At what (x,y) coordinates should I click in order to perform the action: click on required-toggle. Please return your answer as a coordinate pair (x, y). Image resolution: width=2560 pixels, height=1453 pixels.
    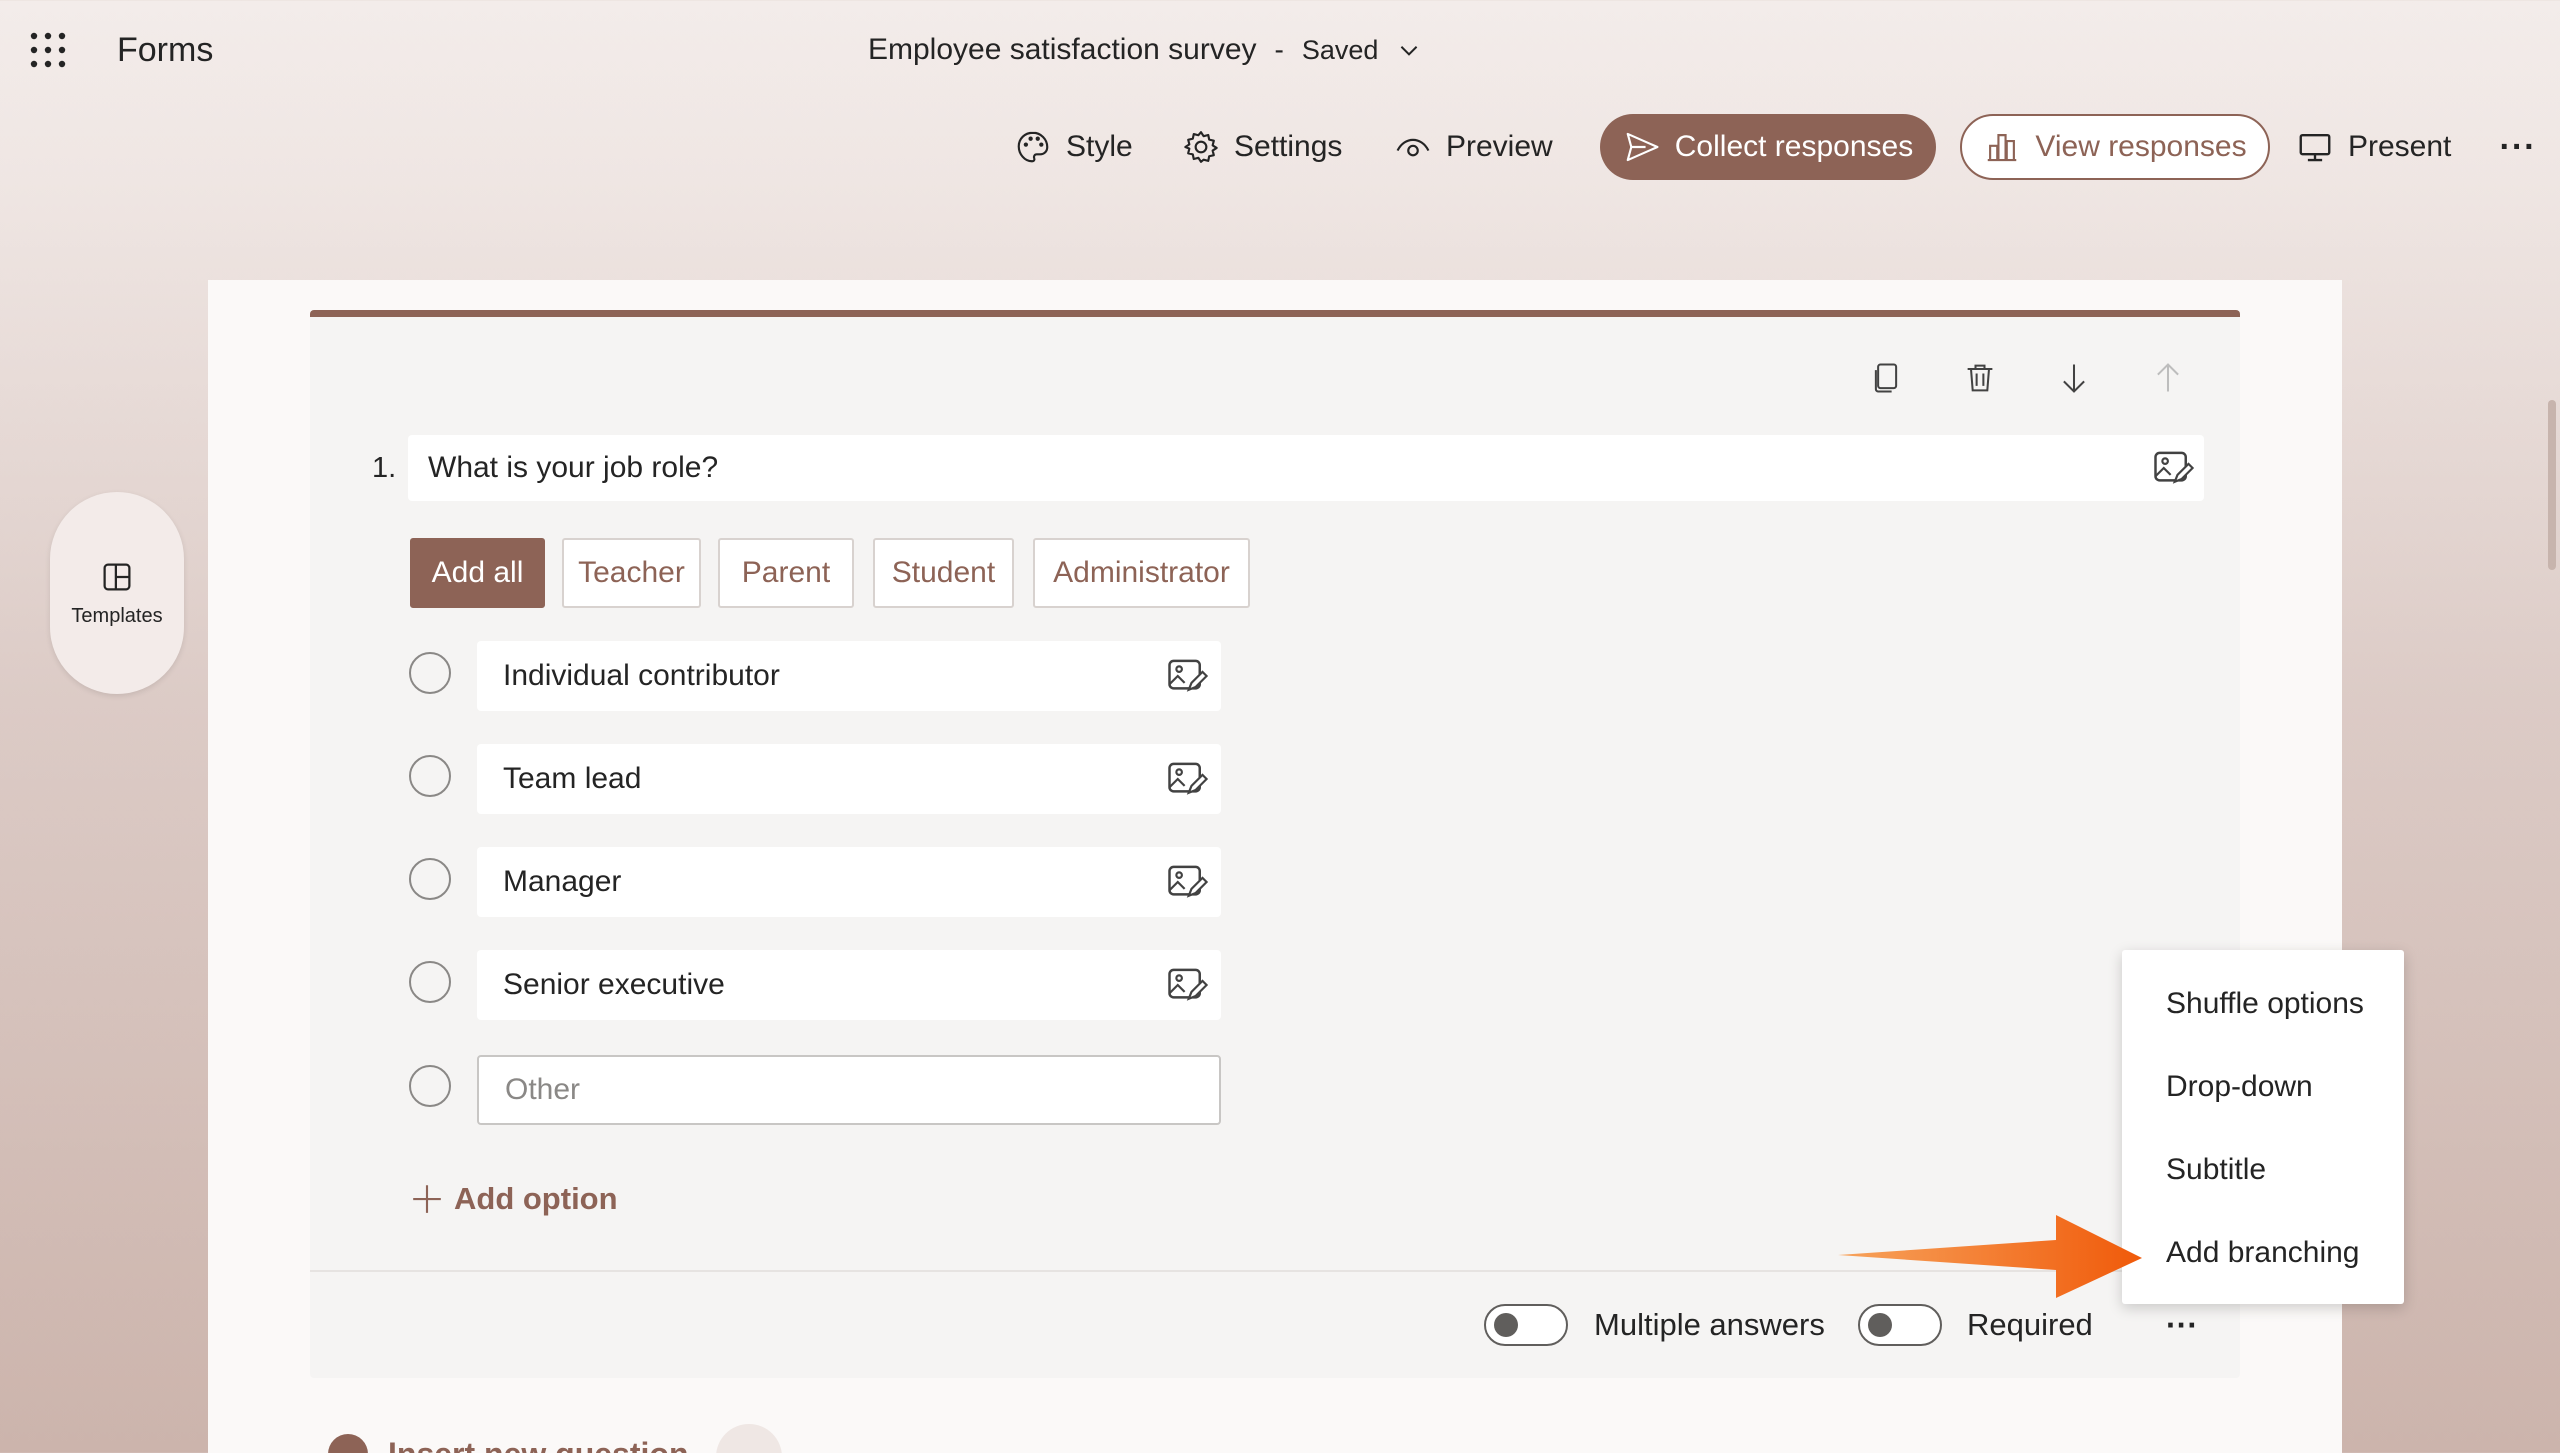
    Looking at the image, I should click on (1900, 1325).